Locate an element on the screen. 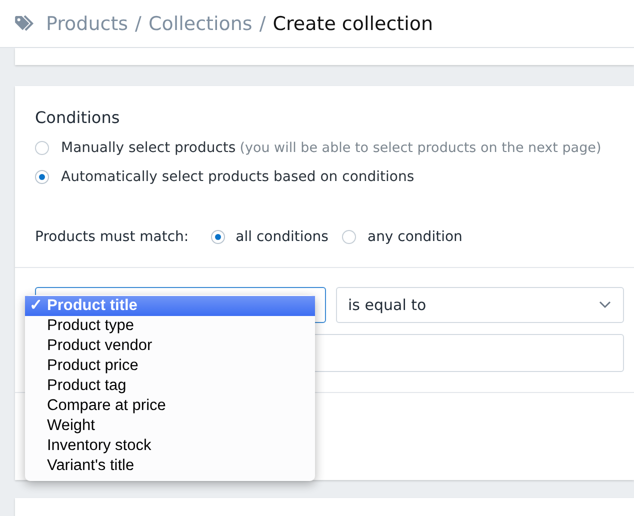 This screenshot has width=634, height=516. page-title: Create collection is located at coordinates (353, 23).